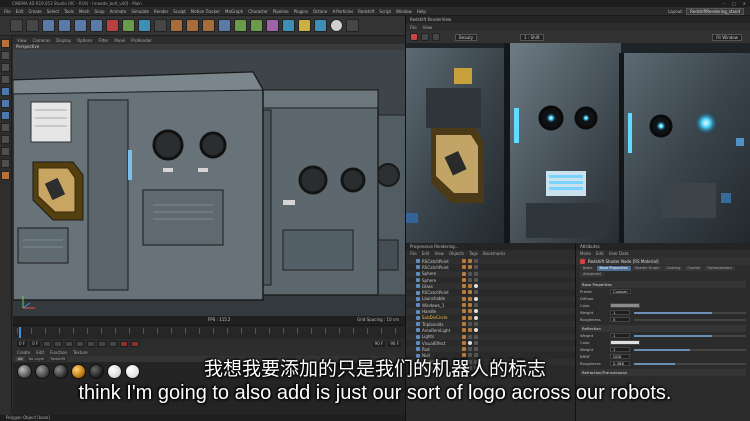 Image resolution: width=750 pixels, height=421 pixels. Describe the element at coordinates (724, 3) in the screenshot. I see `minimize-button: –` at that location.